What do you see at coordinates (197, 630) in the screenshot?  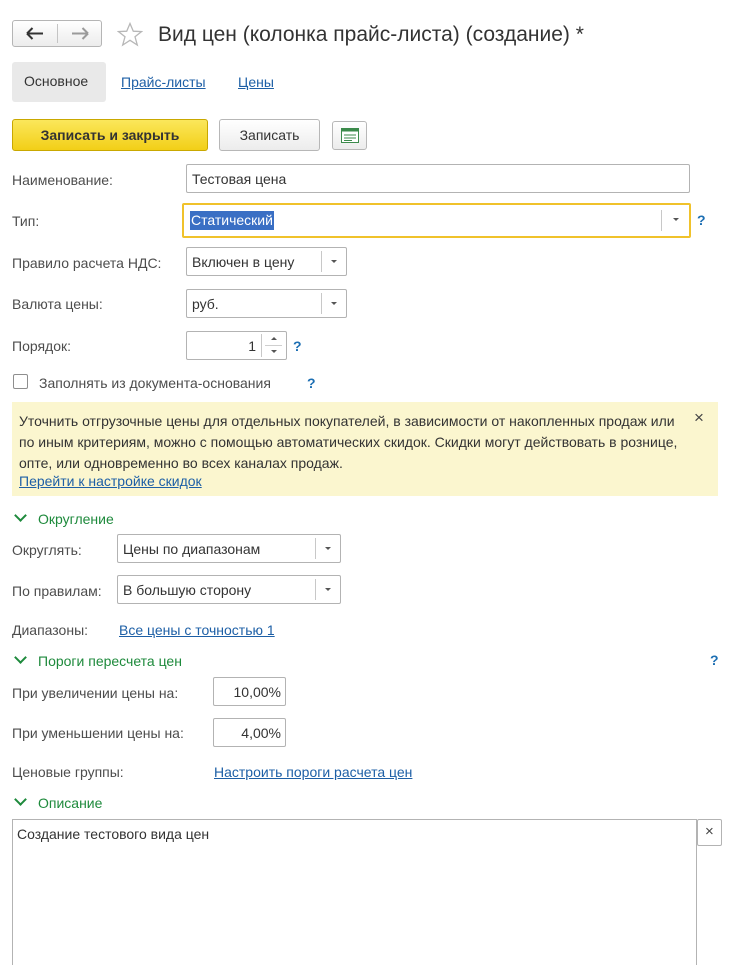 I see `ranges-link: Все цены с точностью 1` at bounding box center [197, 630].